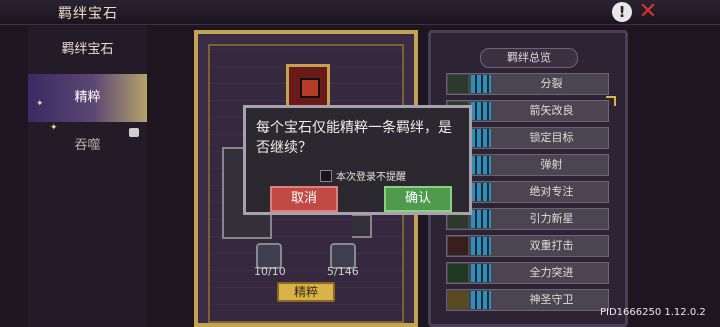 This screenshot has width=720, height=327. Describe the element at coordinates (551, 245) in the screenshot. I see `bond-label: 双重打击` at that location.